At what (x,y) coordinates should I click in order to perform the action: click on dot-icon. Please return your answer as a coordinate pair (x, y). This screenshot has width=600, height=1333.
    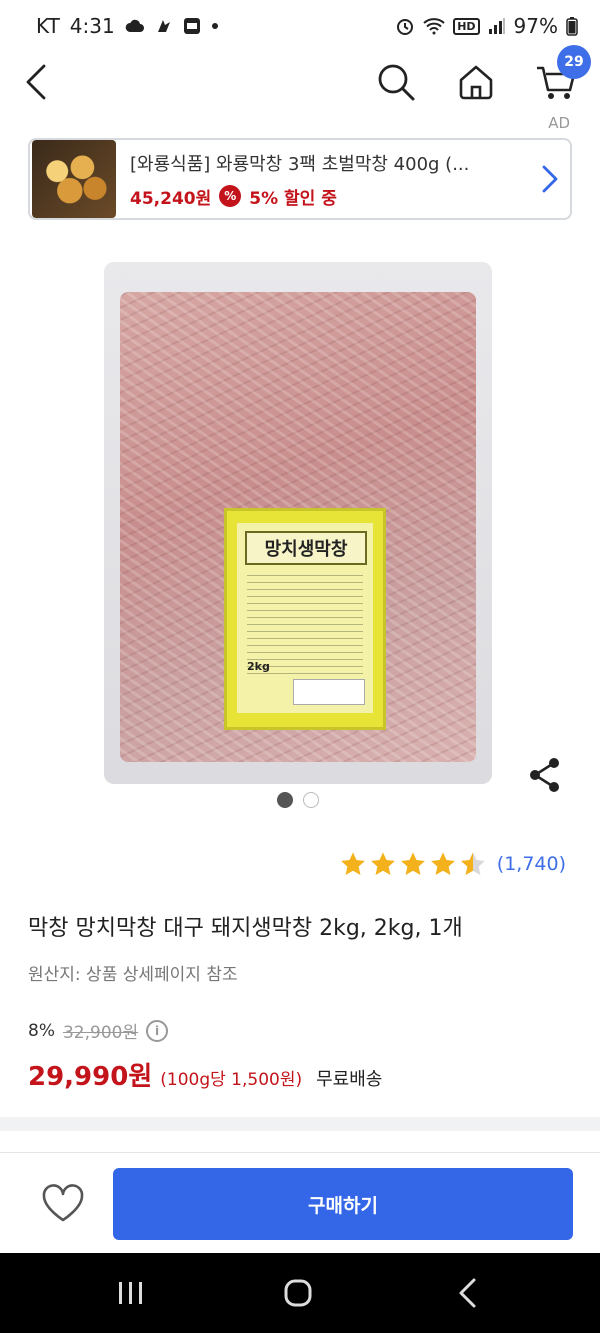
    Looking at the image, I should click on (215, 26).